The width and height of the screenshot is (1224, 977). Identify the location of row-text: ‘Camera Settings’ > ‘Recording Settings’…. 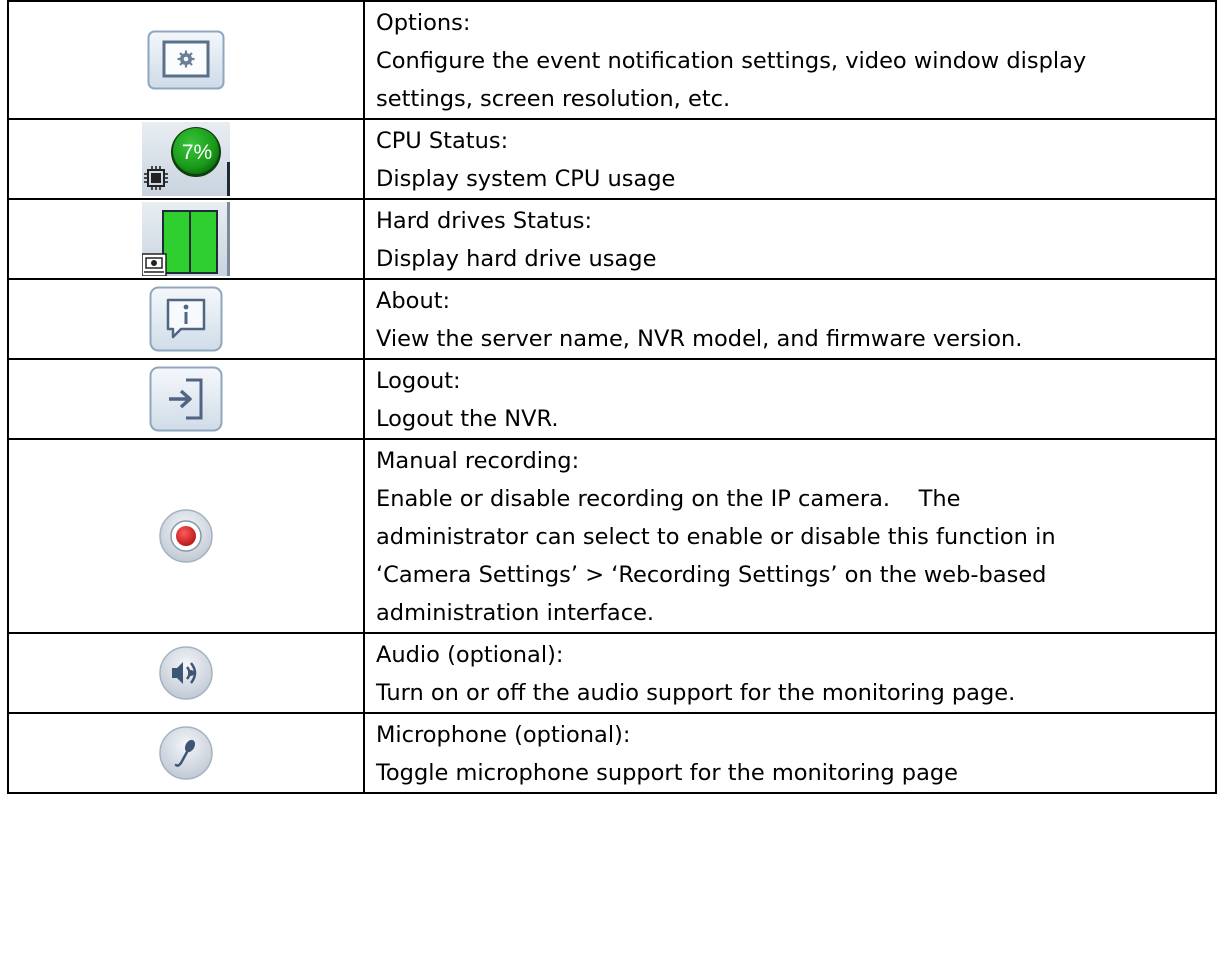
(711, 575).